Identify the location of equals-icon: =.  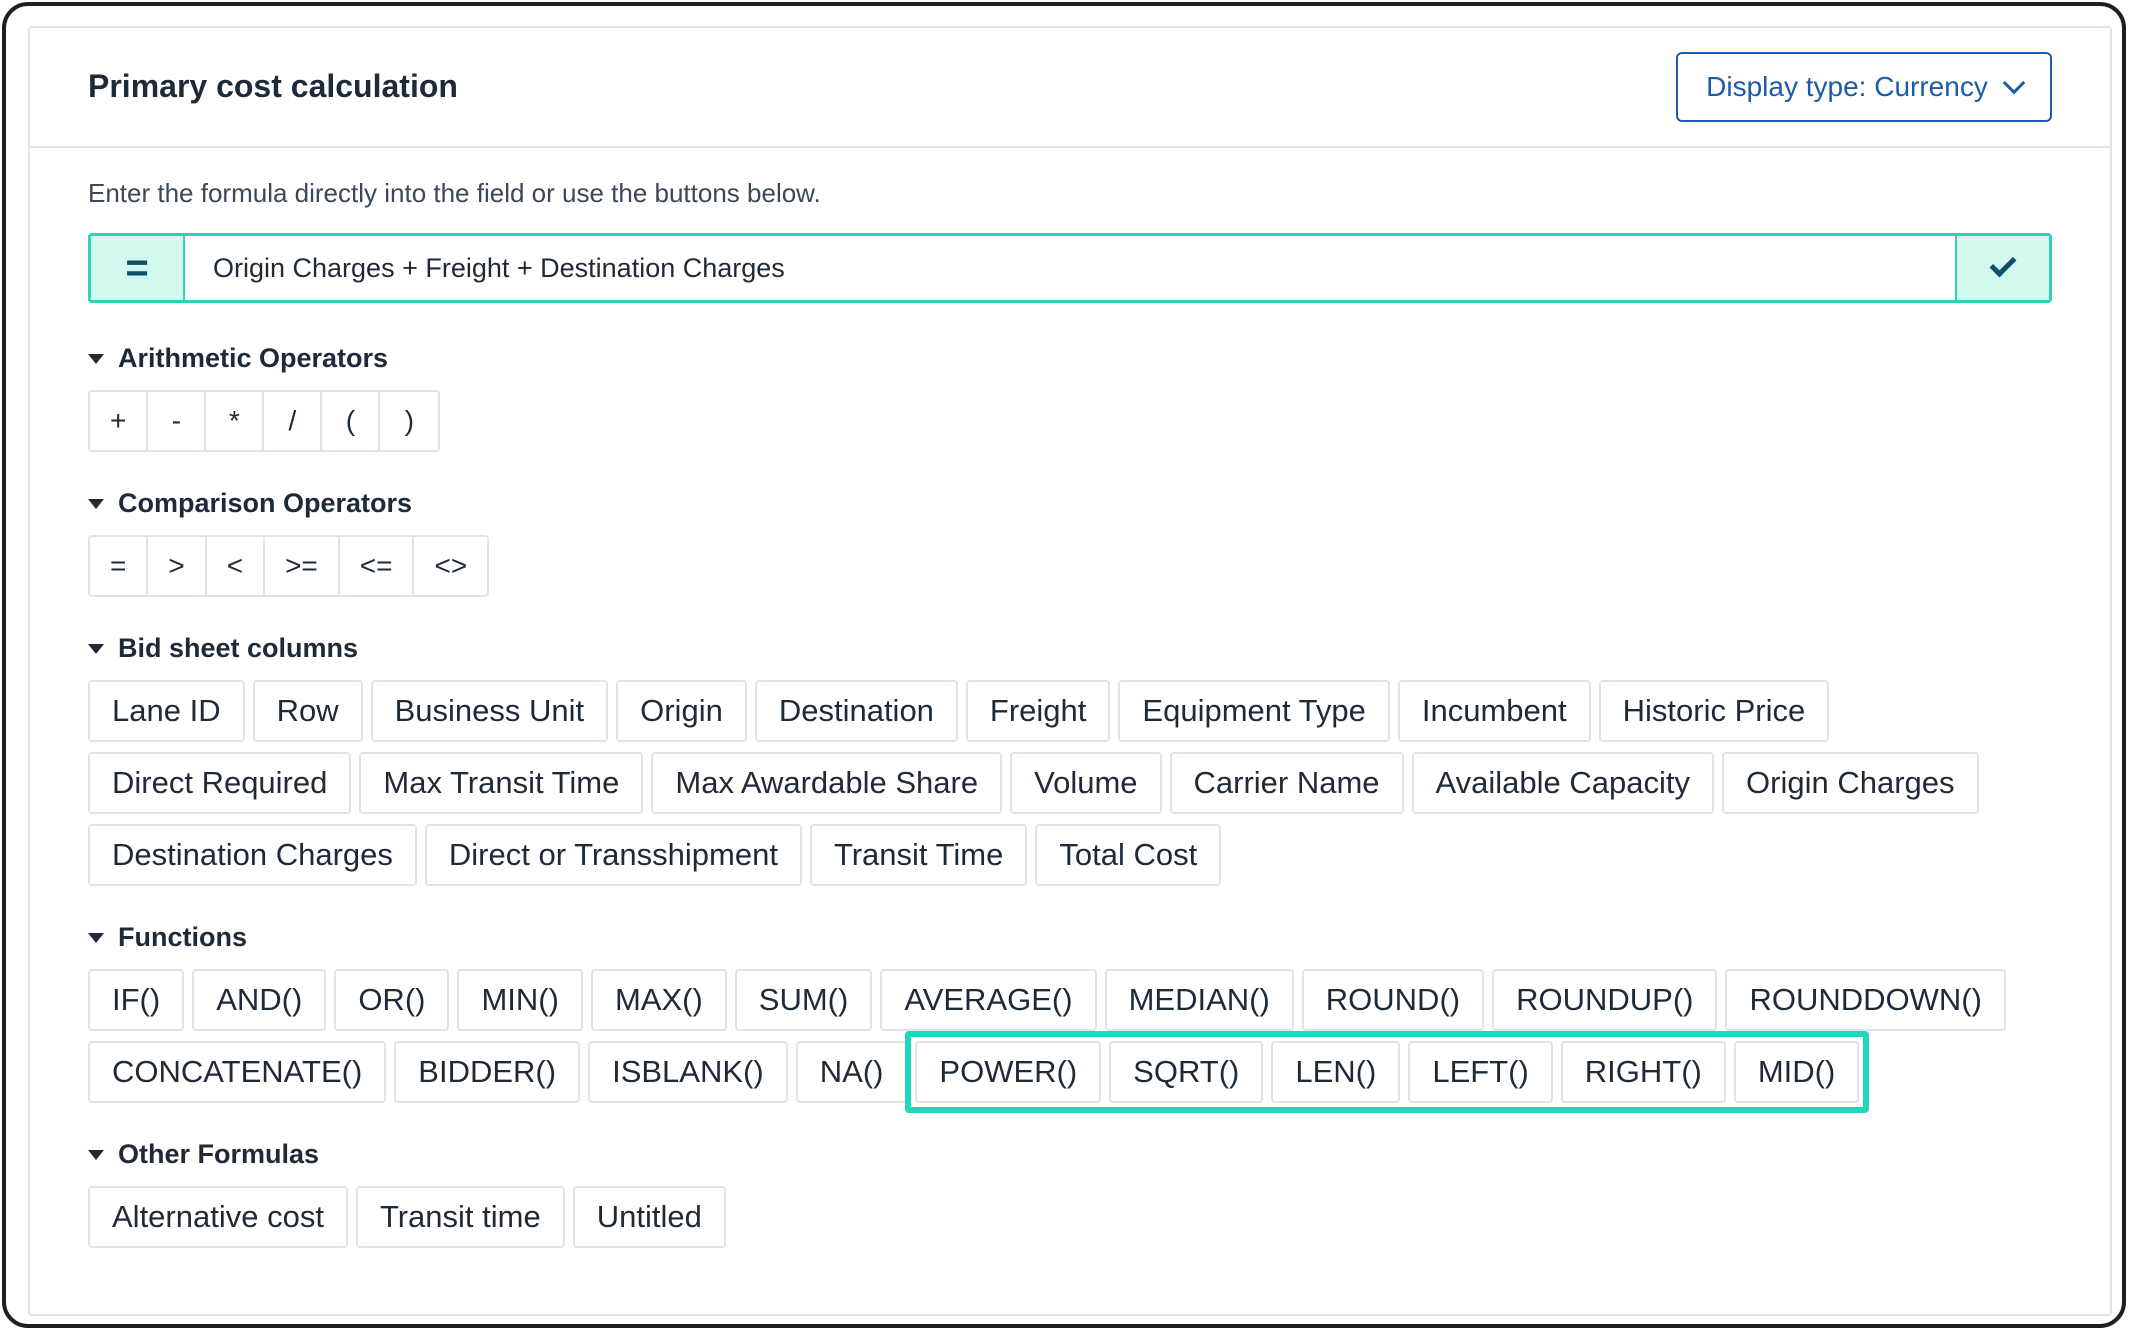
(138, 268).